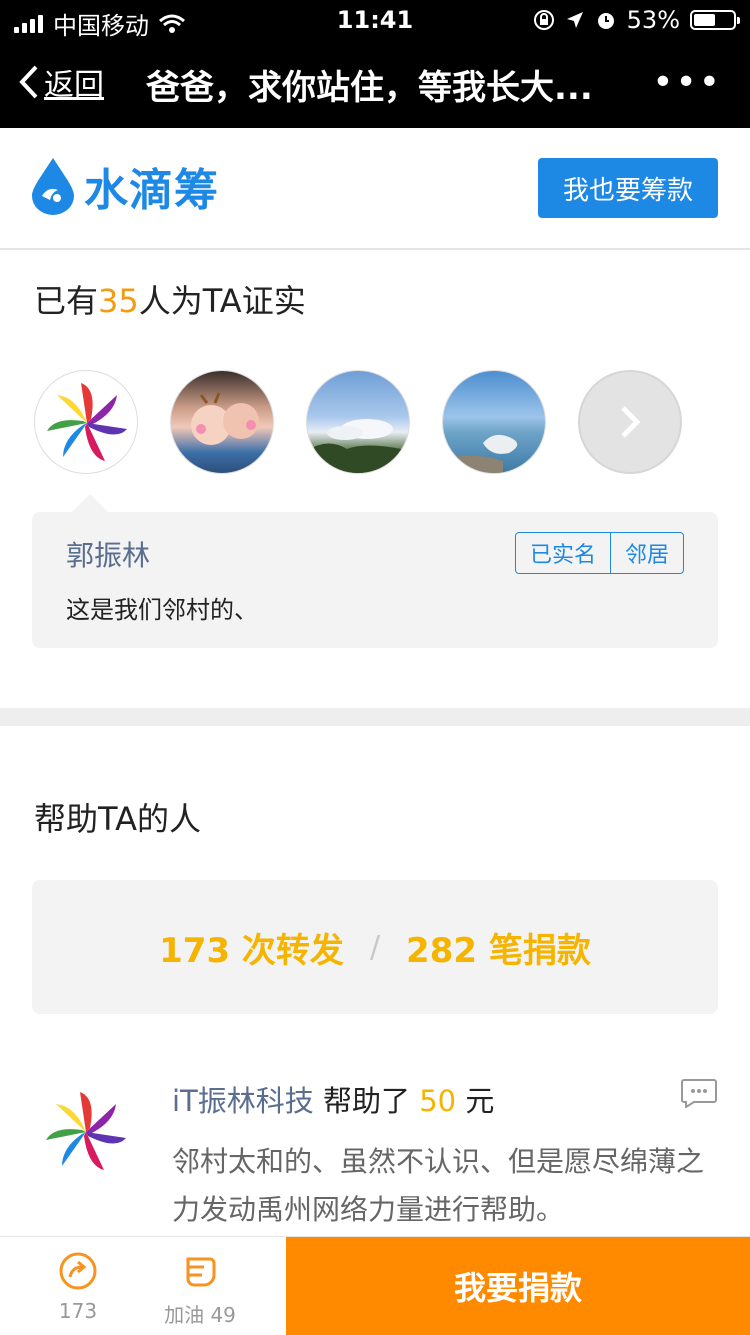 The height and width of the screenshot is (1335, 750). I want to click on brand-bar: 水滴筹 我也要筹款, so click(375, 189).